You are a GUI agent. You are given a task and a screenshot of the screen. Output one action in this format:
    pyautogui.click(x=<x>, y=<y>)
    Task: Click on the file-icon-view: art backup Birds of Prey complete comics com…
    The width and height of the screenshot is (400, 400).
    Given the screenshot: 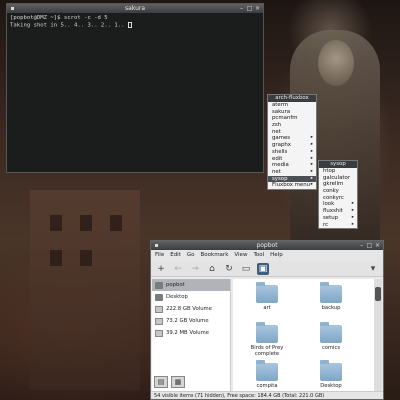 What is the action you would take?
    pyautogui.click(x=304, y=335)
    